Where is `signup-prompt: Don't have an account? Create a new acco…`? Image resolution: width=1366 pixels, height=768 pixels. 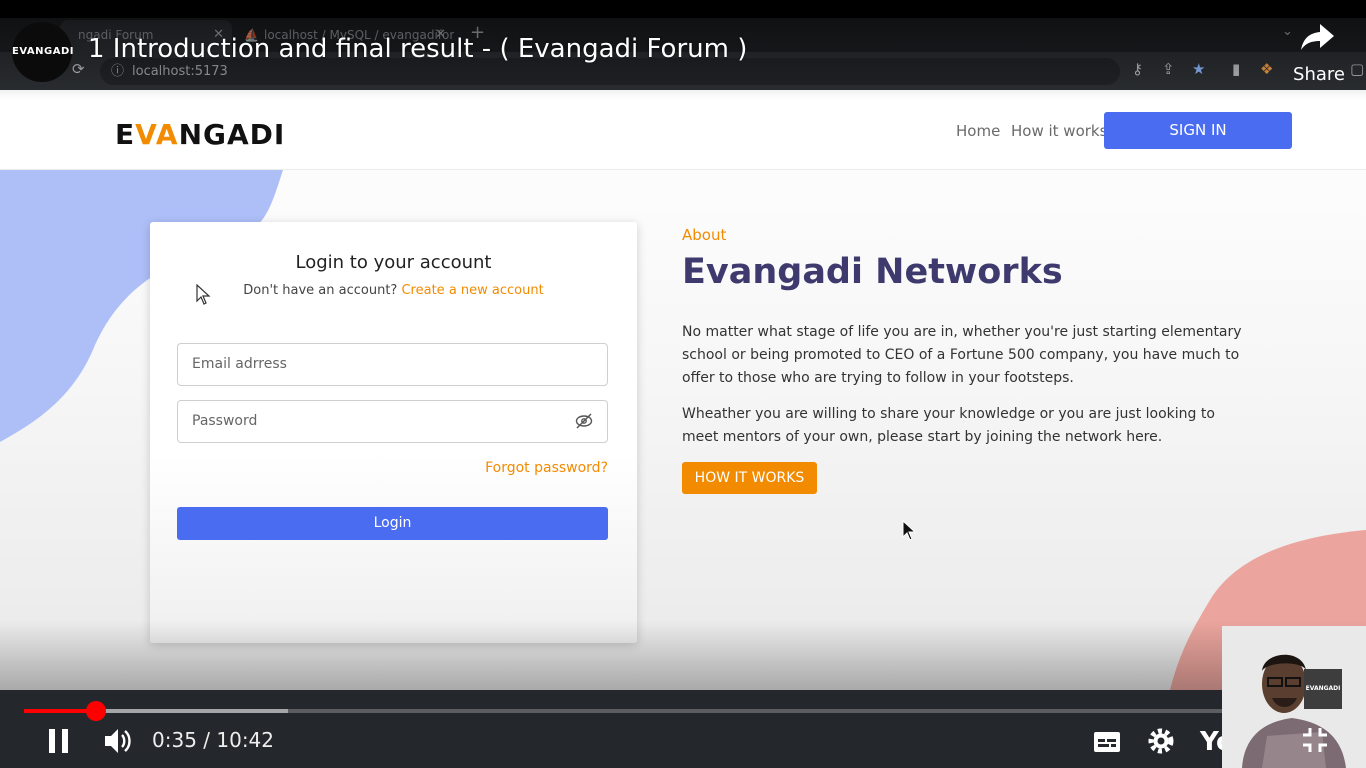
signup-prompt: Don't have an account? Create a new acco… is located at coordinates (393, 290).